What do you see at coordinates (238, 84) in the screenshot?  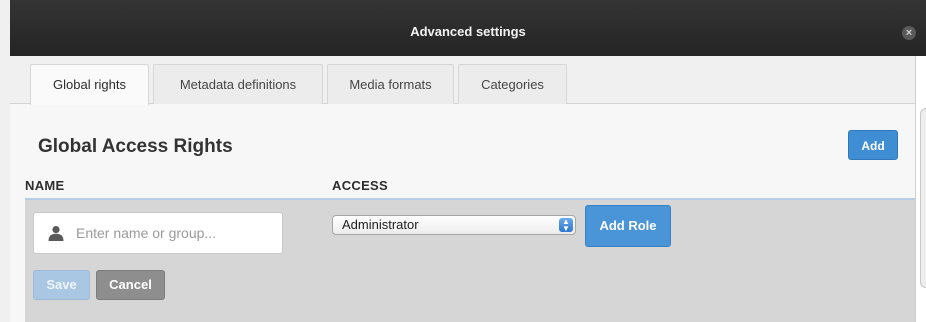 I see `tab-metadata-definitions: Metadata definitions` at bounding box center [238, 84].